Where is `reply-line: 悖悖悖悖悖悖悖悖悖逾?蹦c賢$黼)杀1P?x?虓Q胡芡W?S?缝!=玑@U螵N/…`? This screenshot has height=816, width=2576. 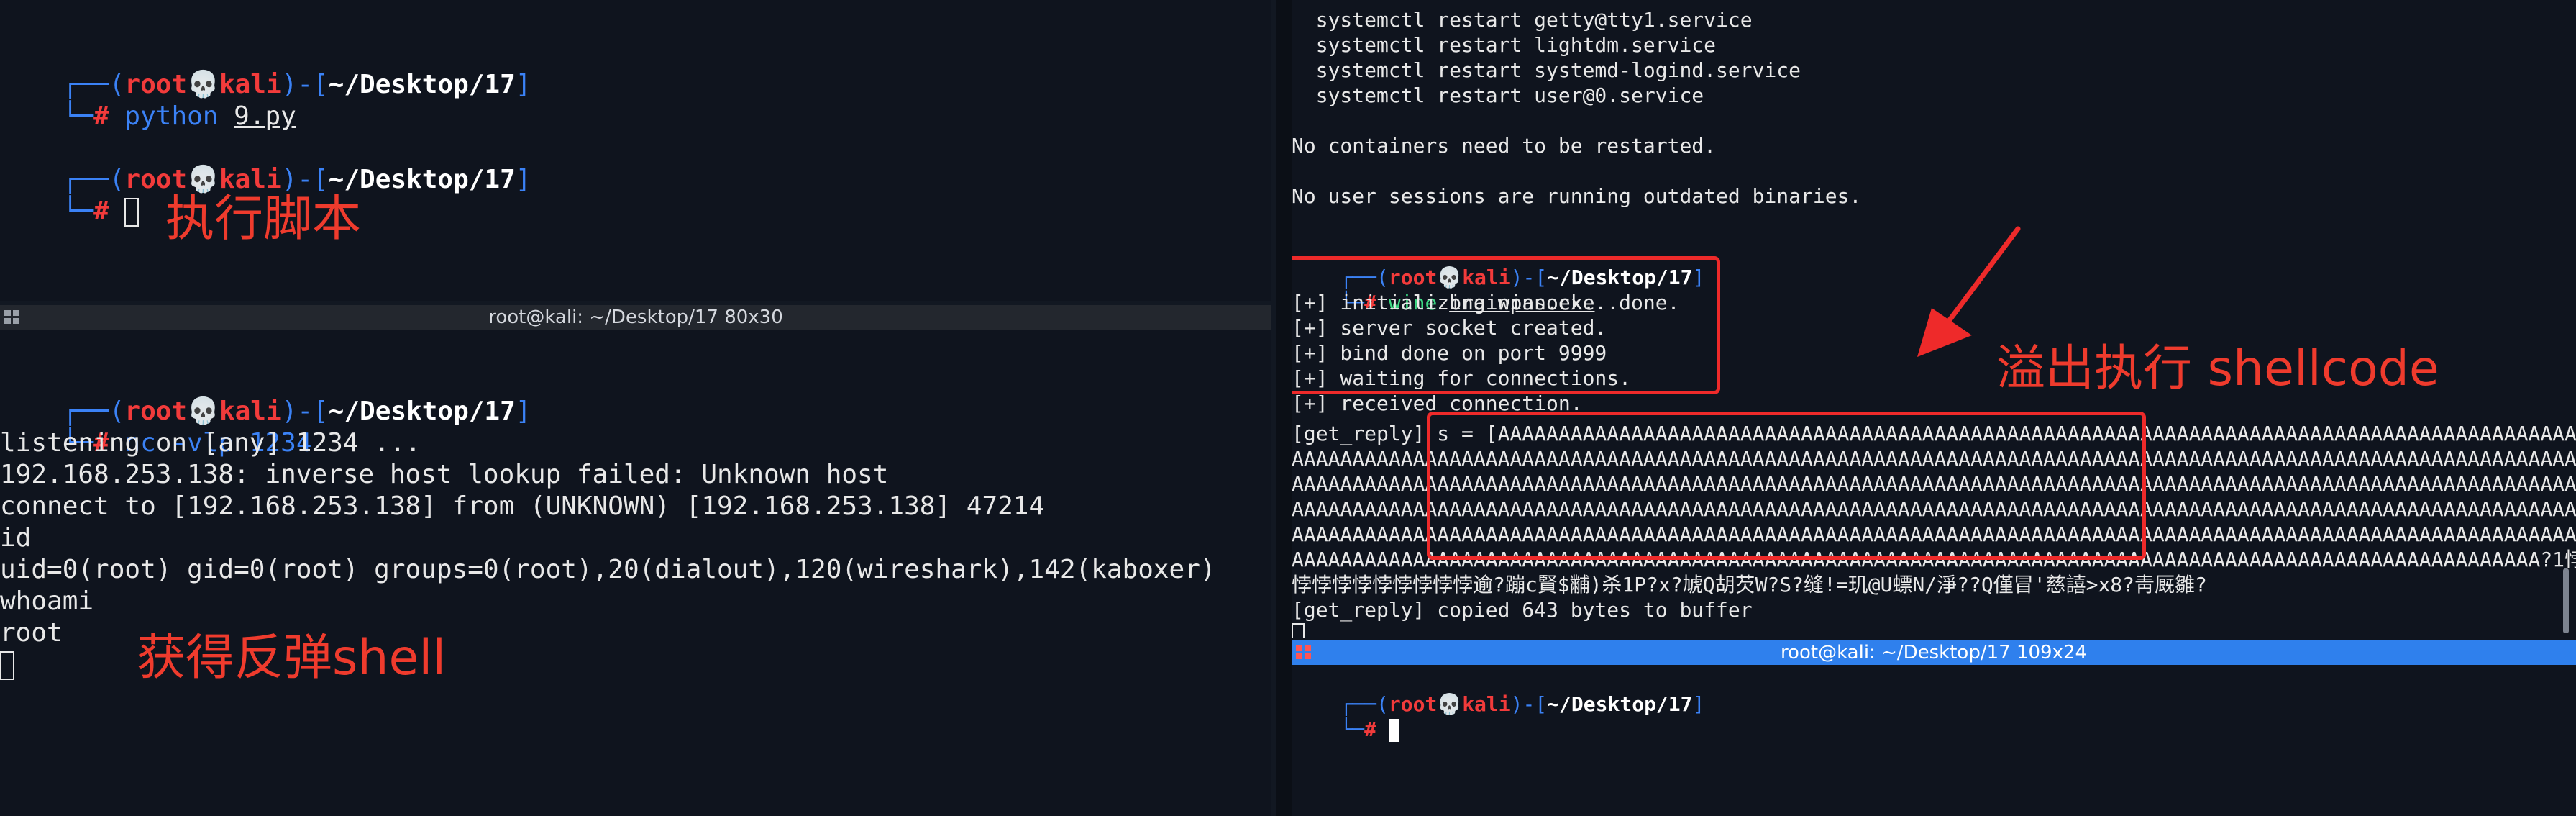 reply-line: 悖悖悖悖悖悖悖悖悖逾?蹦c賢$黼)杀1P?x?虓Q胡芡W?S?缝!=玑@U螵N/… is located at coordinates (1749, 585).